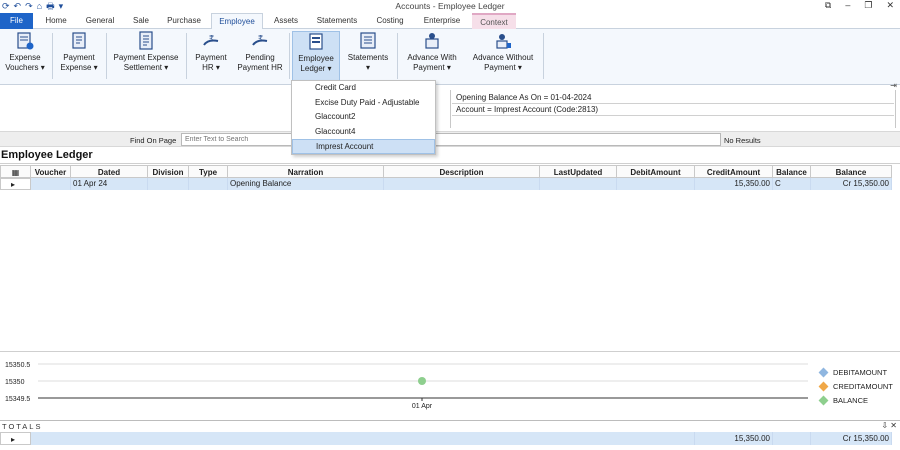  What do you see at coordinates (673, 110) in the screenshot?
I see `account-text: Account = Imprest Account (Code:2813)` at bounding box center [673, 110].